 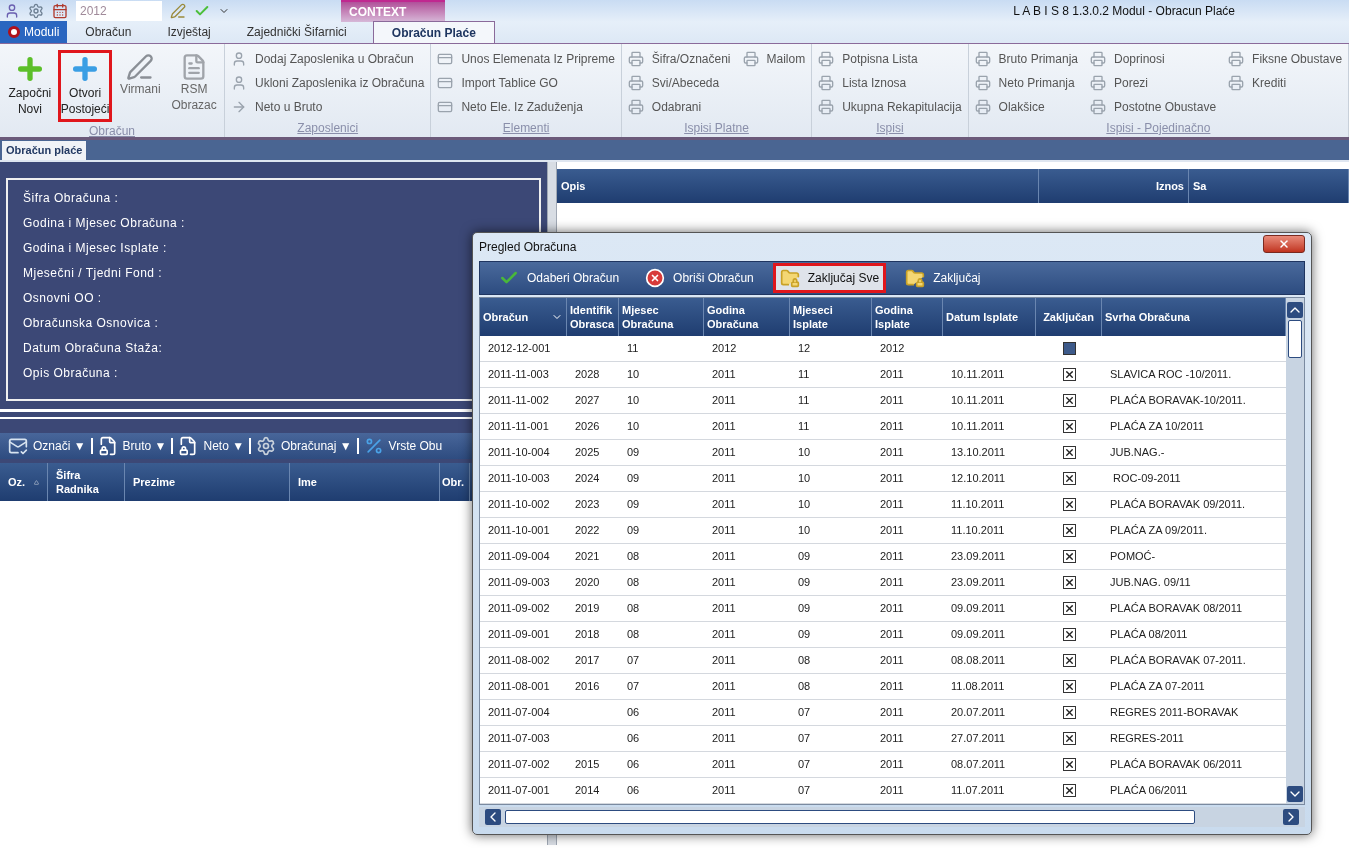 I want to click on ribbon-button: Porezi, so click(x=1153, y=83).